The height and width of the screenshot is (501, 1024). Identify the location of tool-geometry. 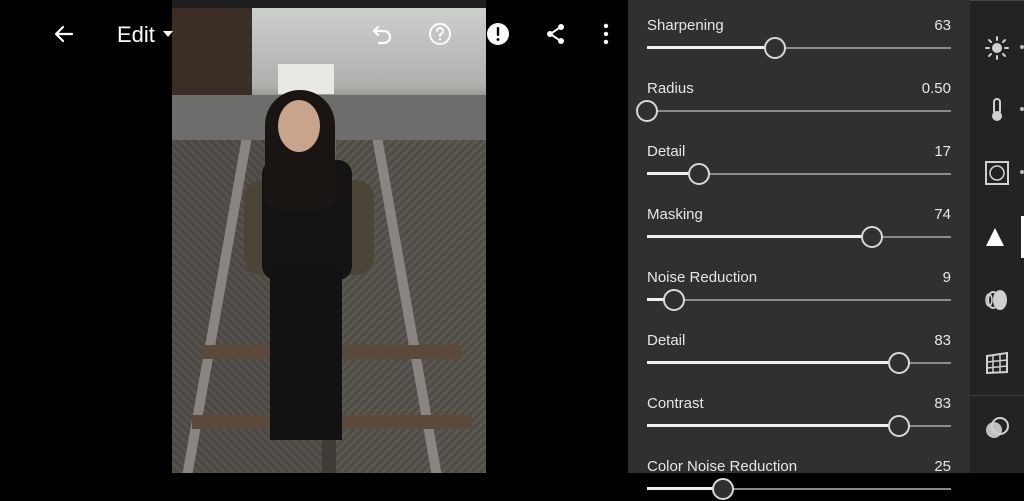
(997, 363).